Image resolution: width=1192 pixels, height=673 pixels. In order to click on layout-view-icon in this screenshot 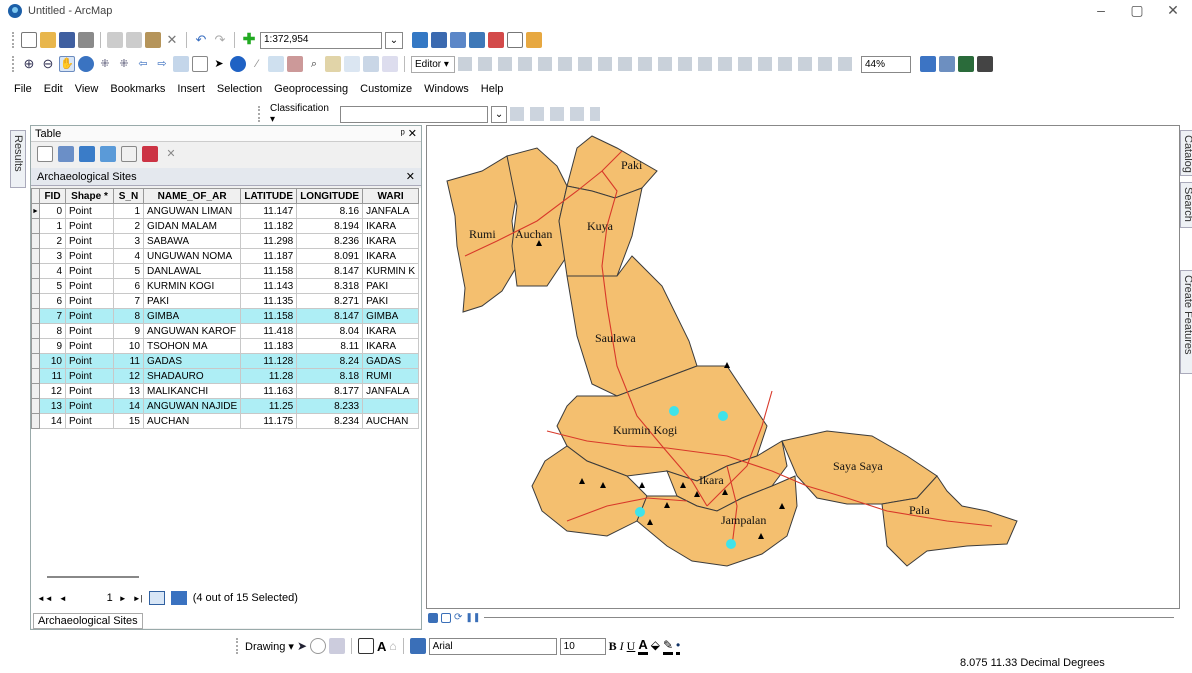, I will do `click(928, 64)`.